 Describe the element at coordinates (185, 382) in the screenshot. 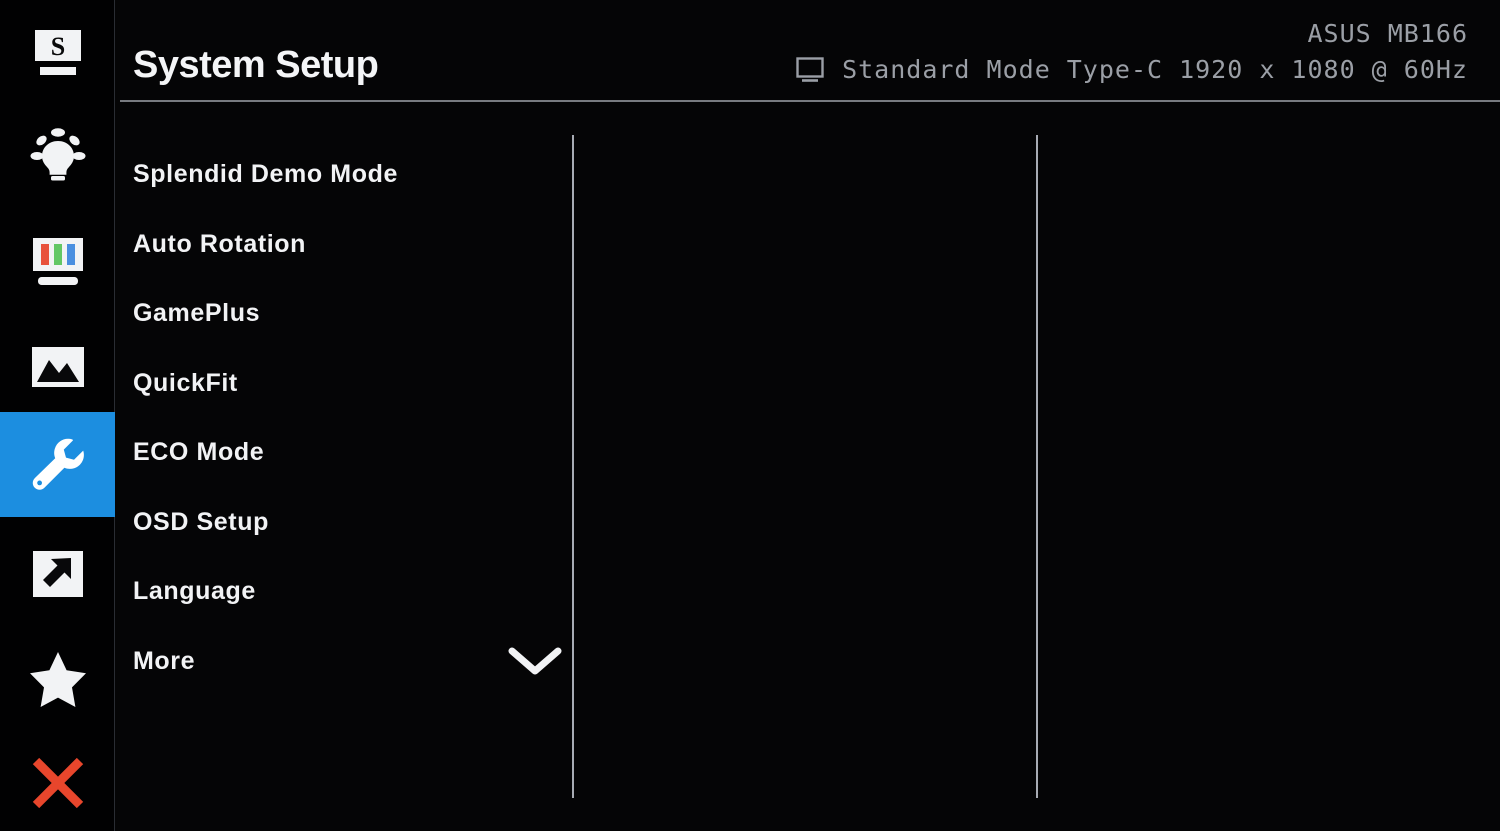

I see `menu-item-label: QuickFit` at that location.